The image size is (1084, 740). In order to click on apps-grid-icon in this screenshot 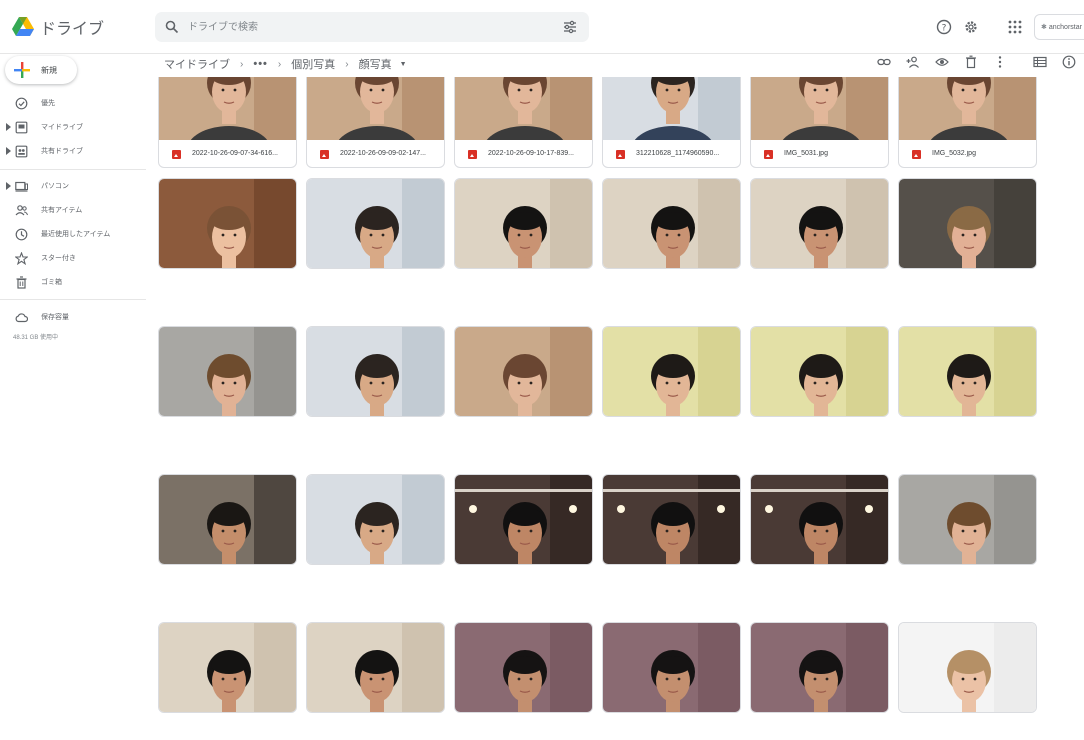, I will do `click(1015, 27)`.